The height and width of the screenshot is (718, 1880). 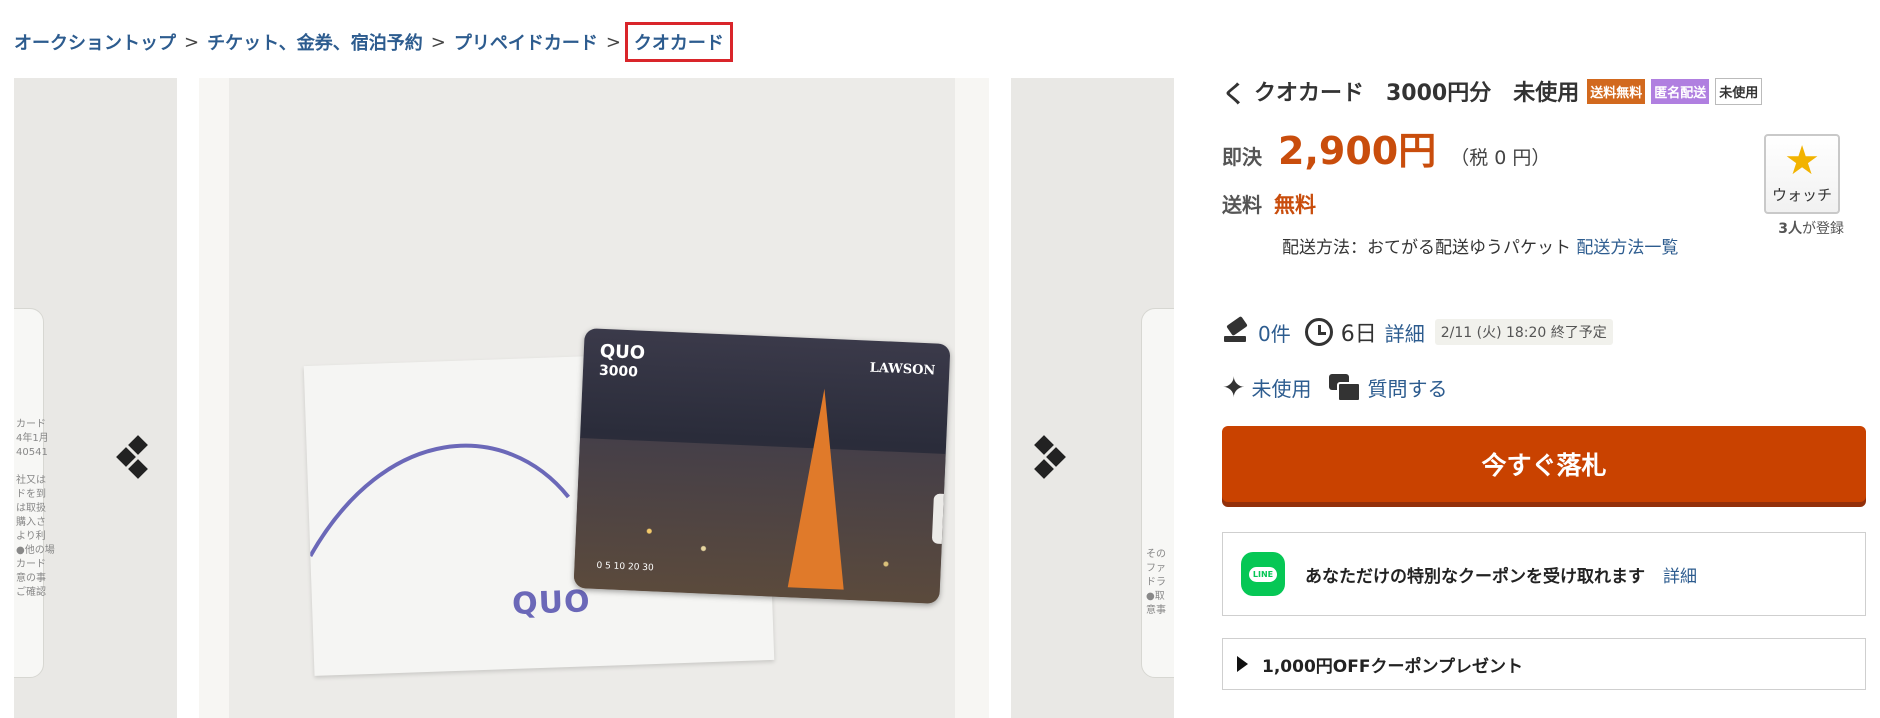 I want to click on line-coupon-box: LINE あなただけの特別なクーポンを受け取れます 詳細, so click(x=1544, y=574).